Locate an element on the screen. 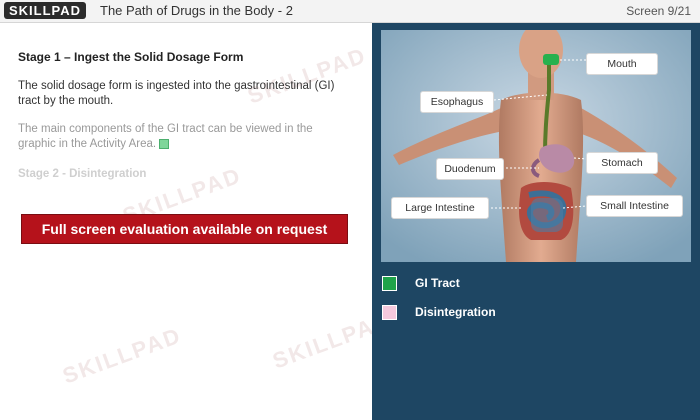 The width and height of the screenshot is (700, 420). screen-counter: Screen 9/21 is located at coordinates (658, 11).